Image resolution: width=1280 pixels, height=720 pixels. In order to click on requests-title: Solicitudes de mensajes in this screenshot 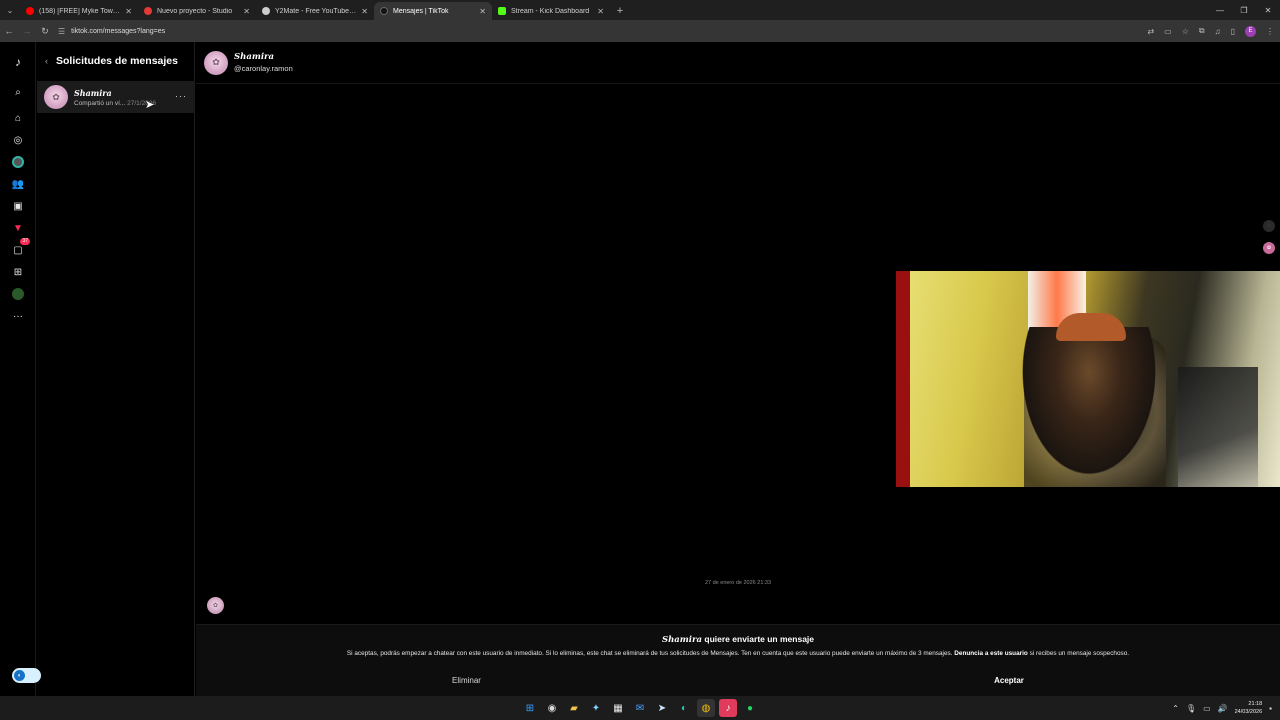, I will do `click(117, 61)`.